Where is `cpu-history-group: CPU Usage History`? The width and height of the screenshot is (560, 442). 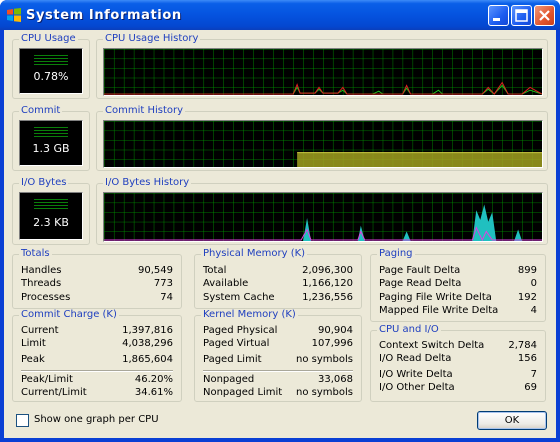
cpu-history-group: CPU Usage History is located at coordinates (322, 66).